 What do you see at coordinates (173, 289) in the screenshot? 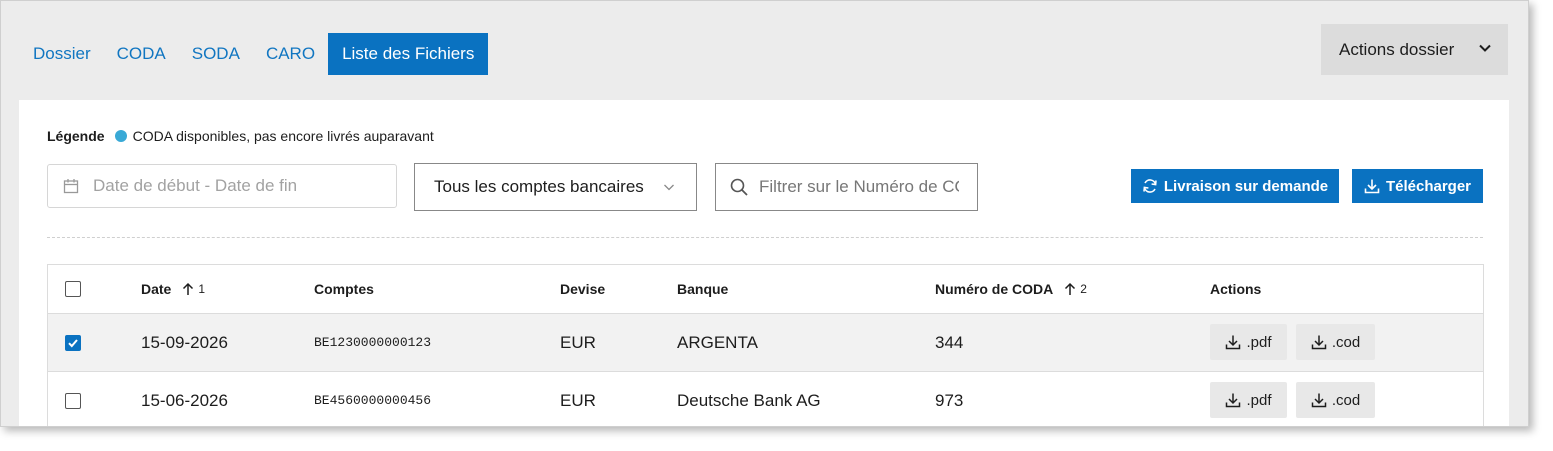
I see `column-header-date: Date 1` at bounding box center [173, 289].